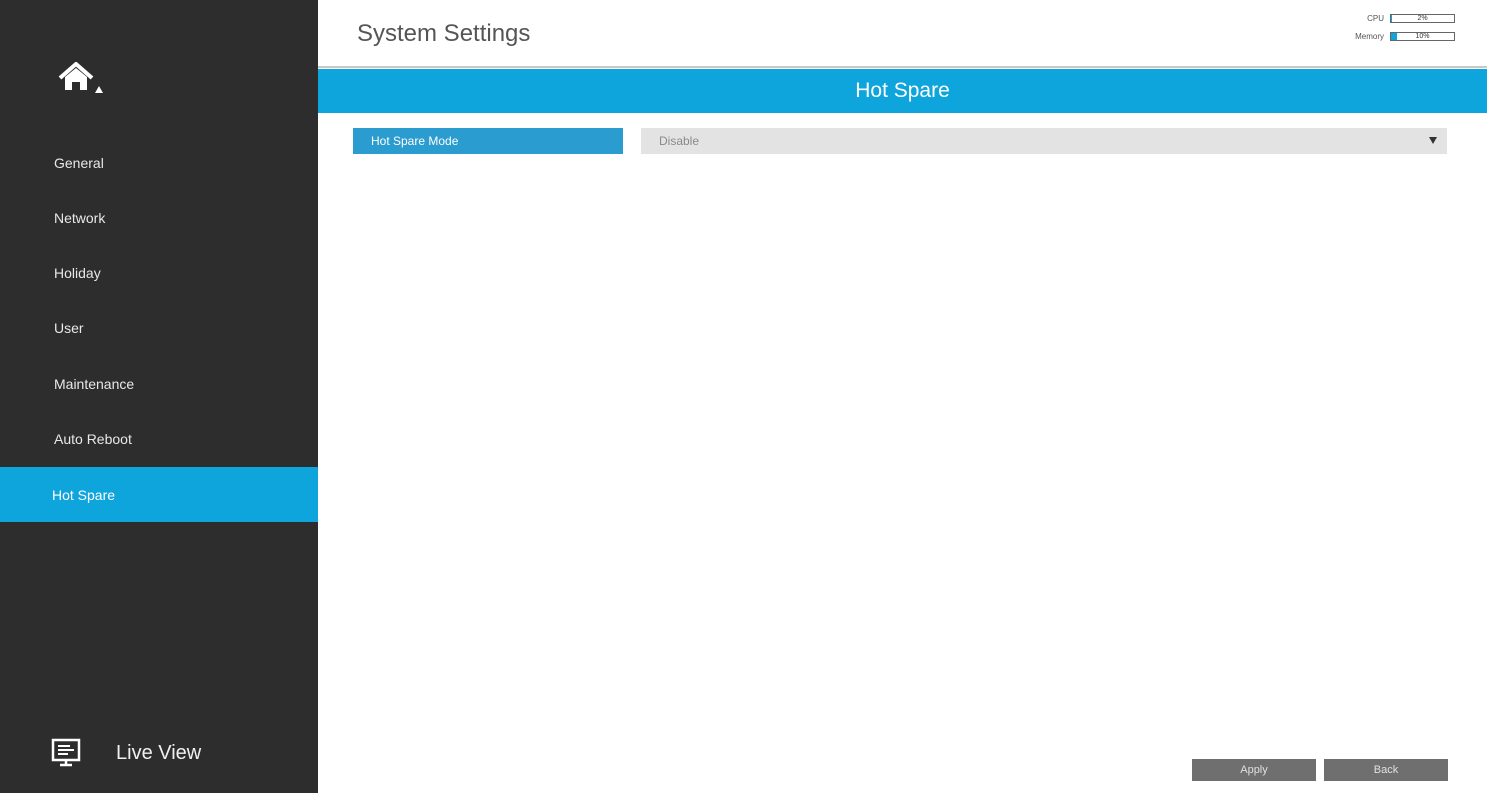 This screenshot has width=1499, height=793. What do you see at coordinates (1044, 141) in the screenshot?
I see `hot-spare-mode-select: Disable` at bounding box center [1044, 141].